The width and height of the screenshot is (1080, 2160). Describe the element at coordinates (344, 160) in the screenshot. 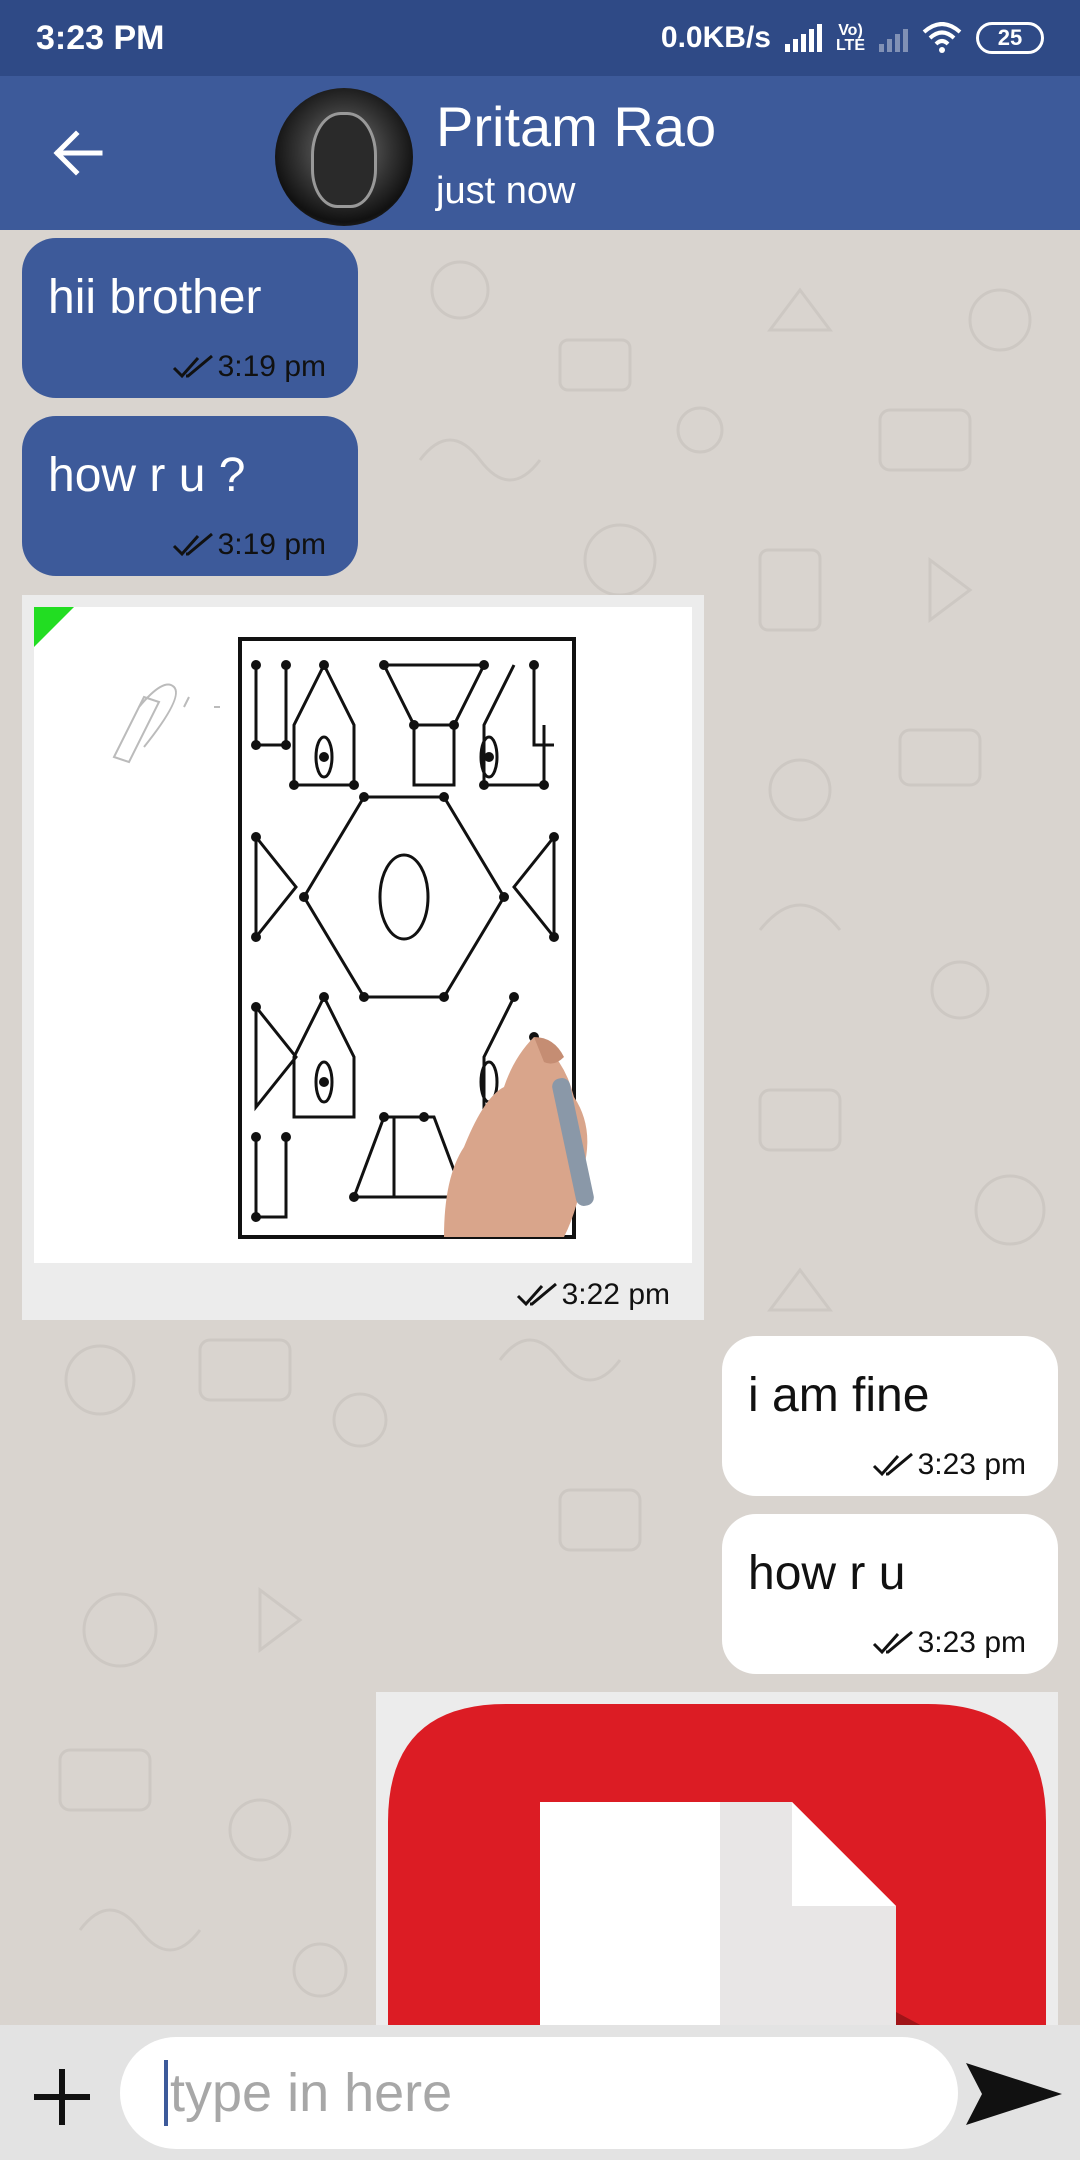

I see `avatar-face` at that location.